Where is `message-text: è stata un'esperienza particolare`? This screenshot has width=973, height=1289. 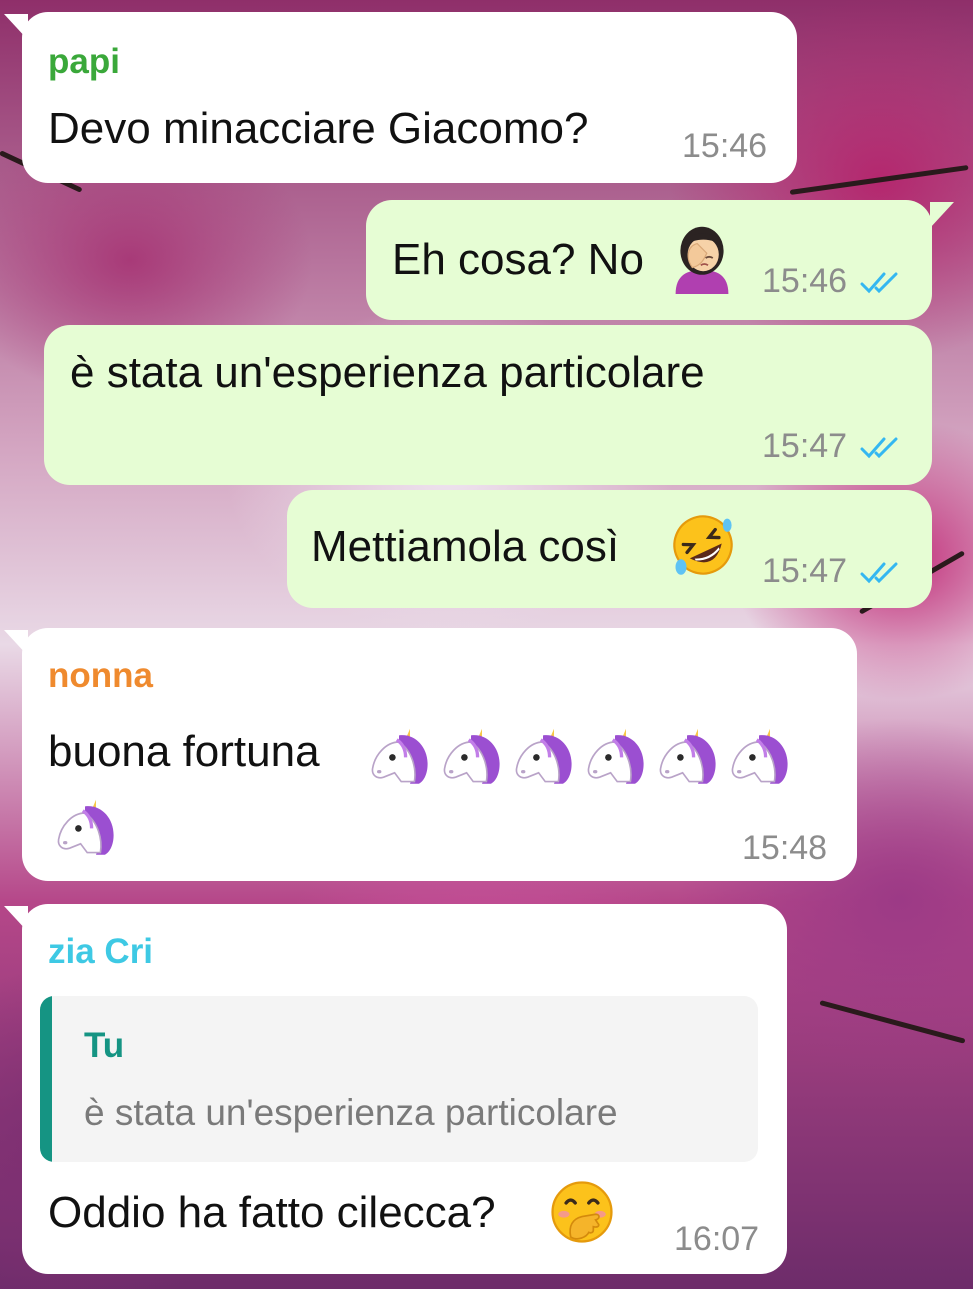
message-text: è stata un'esperienza particolare is located at coordinates (387, 372).